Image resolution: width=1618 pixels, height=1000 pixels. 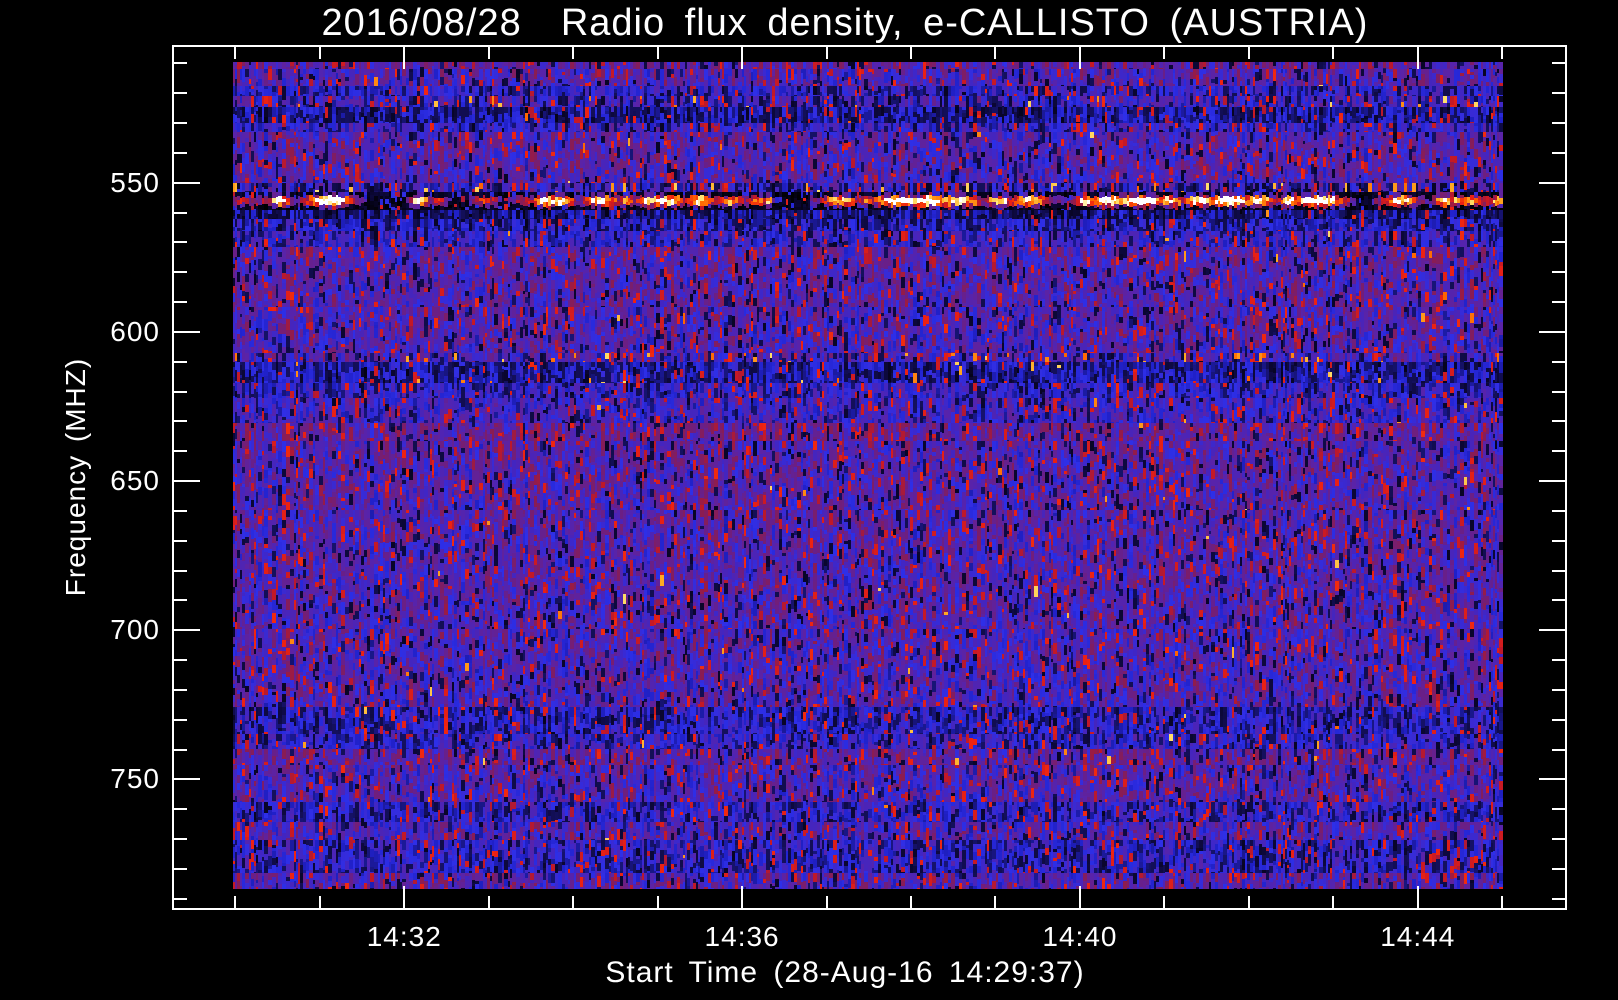 I want to click on x-axis-title: Start Time (28-Aug-16 14:29:37), so click(x=845, y=972).